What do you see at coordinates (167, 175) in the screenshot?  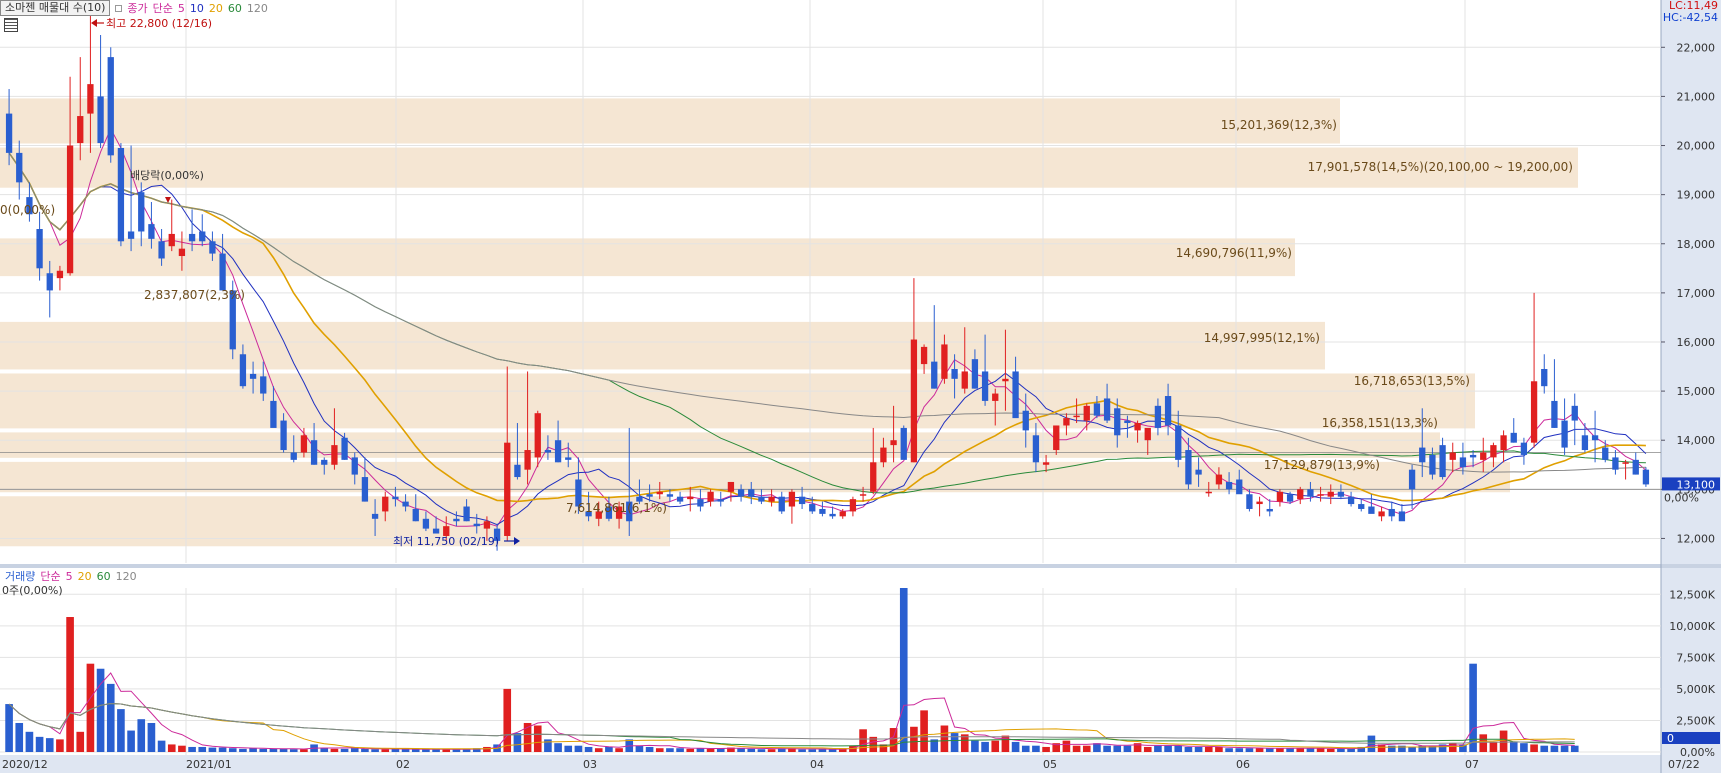 I see `ex-dividend-annotation: 배당락(0,00%)` at bounding box center [167, 175].